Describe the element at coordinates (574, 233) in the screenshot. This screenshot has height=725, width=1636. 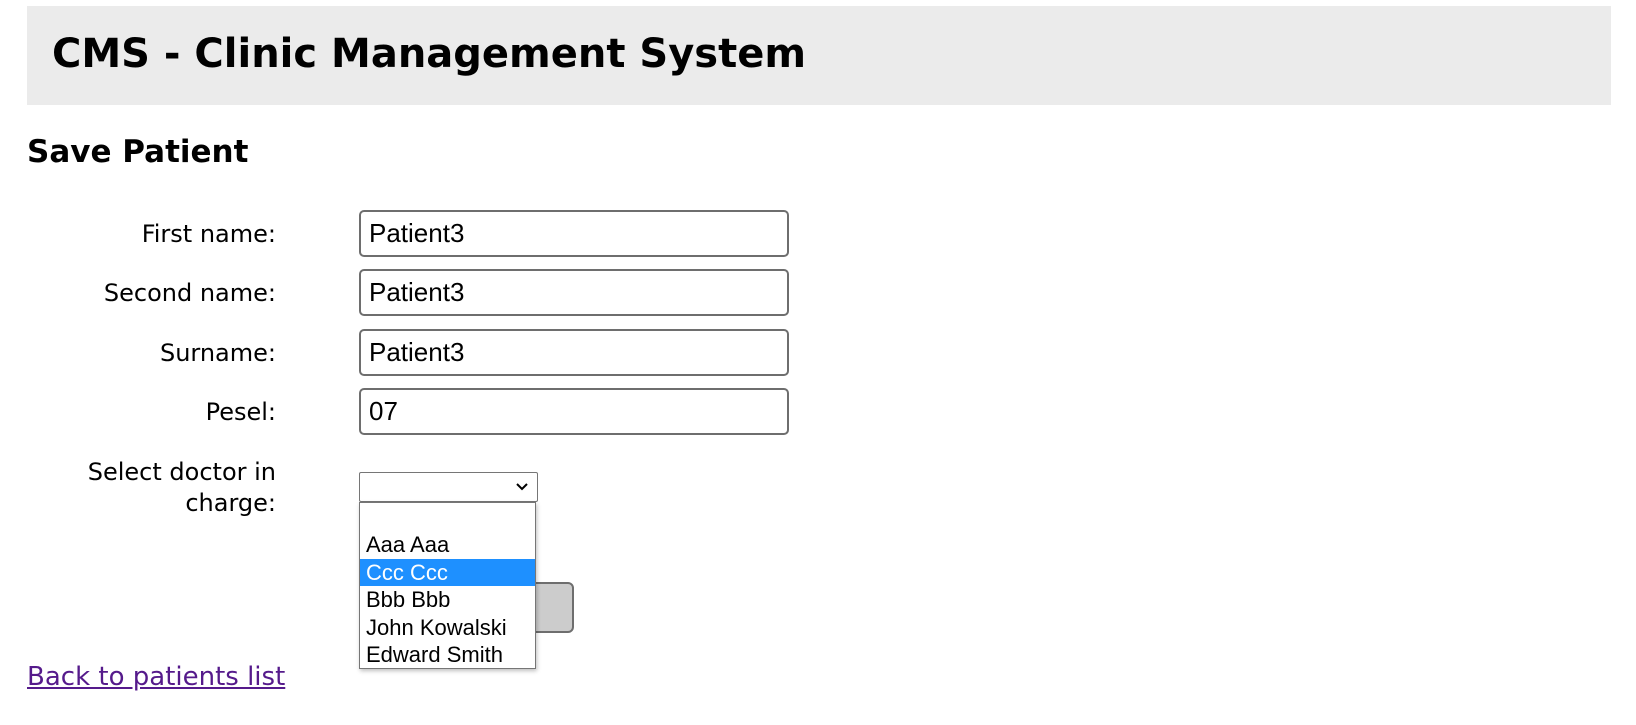
I see `first-name-input` at that location.